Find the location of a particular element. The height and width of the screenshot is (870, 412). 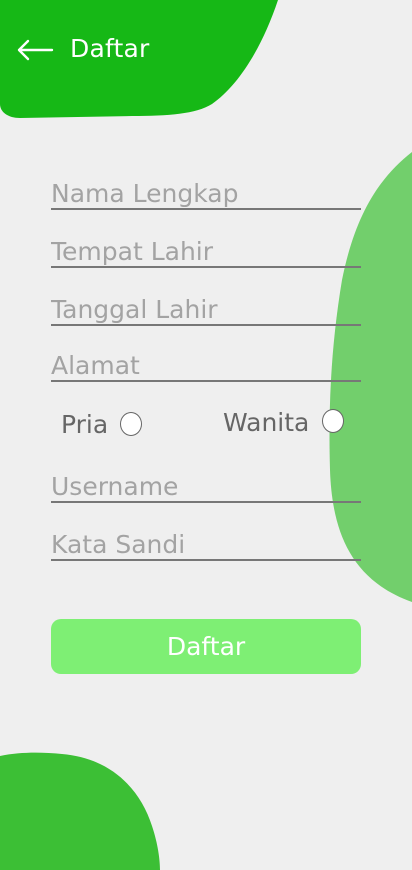

app-header: Daftar is located at coordinates (206, 50).